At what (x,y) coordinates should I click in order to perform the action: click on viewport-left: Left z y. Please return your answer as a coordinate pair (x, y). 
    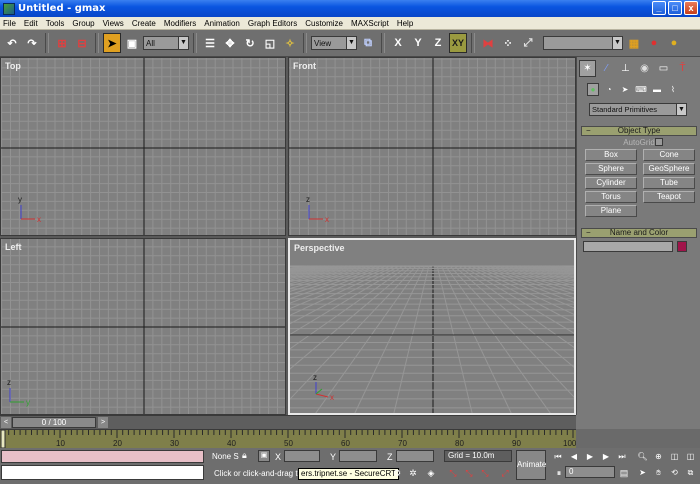
    Looking at the image, I should click on (143, 326).